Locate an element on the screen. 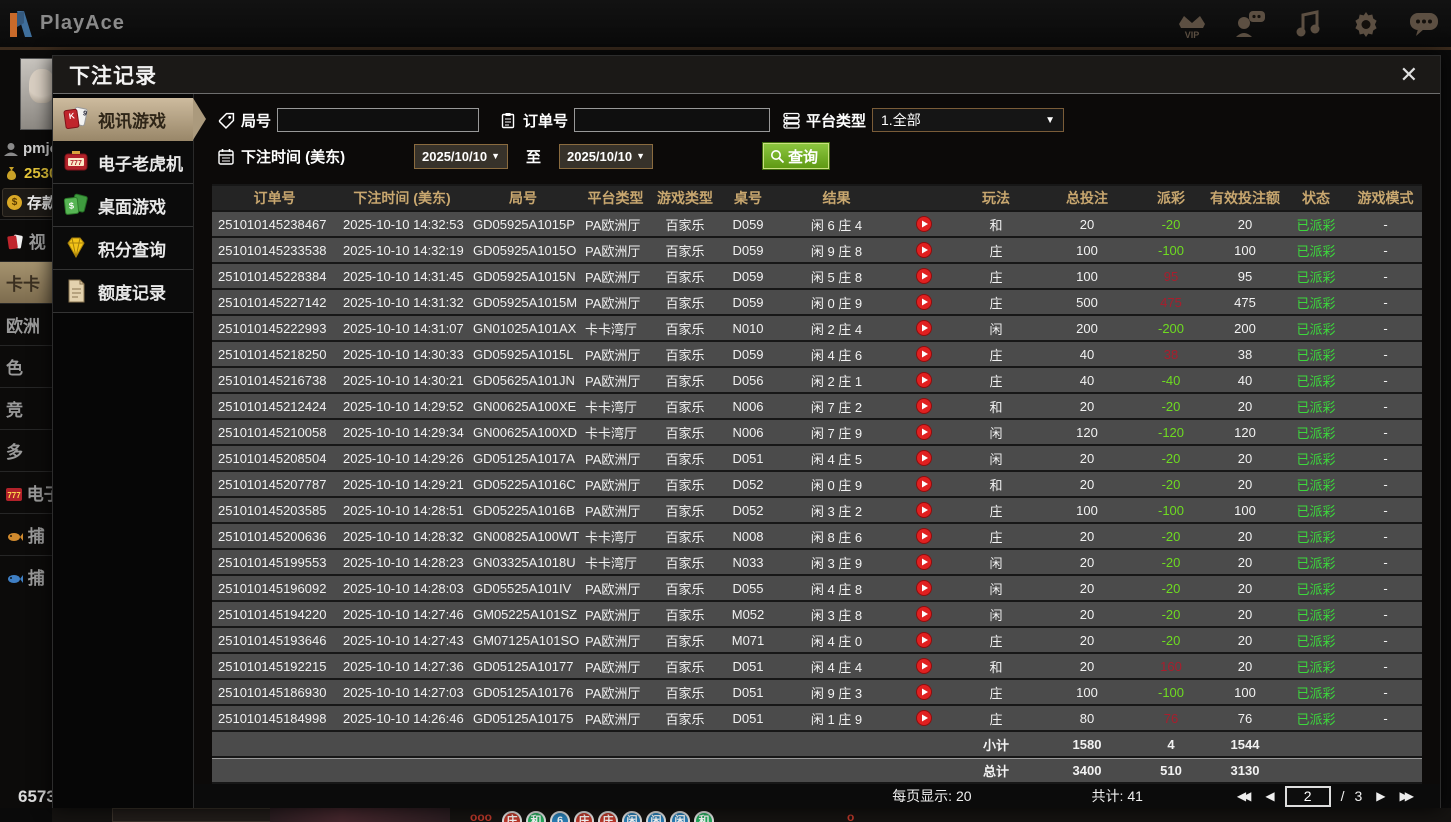 The width and height of the screenshot is (1451, 822). order-input is located at coordinates (672, 120).